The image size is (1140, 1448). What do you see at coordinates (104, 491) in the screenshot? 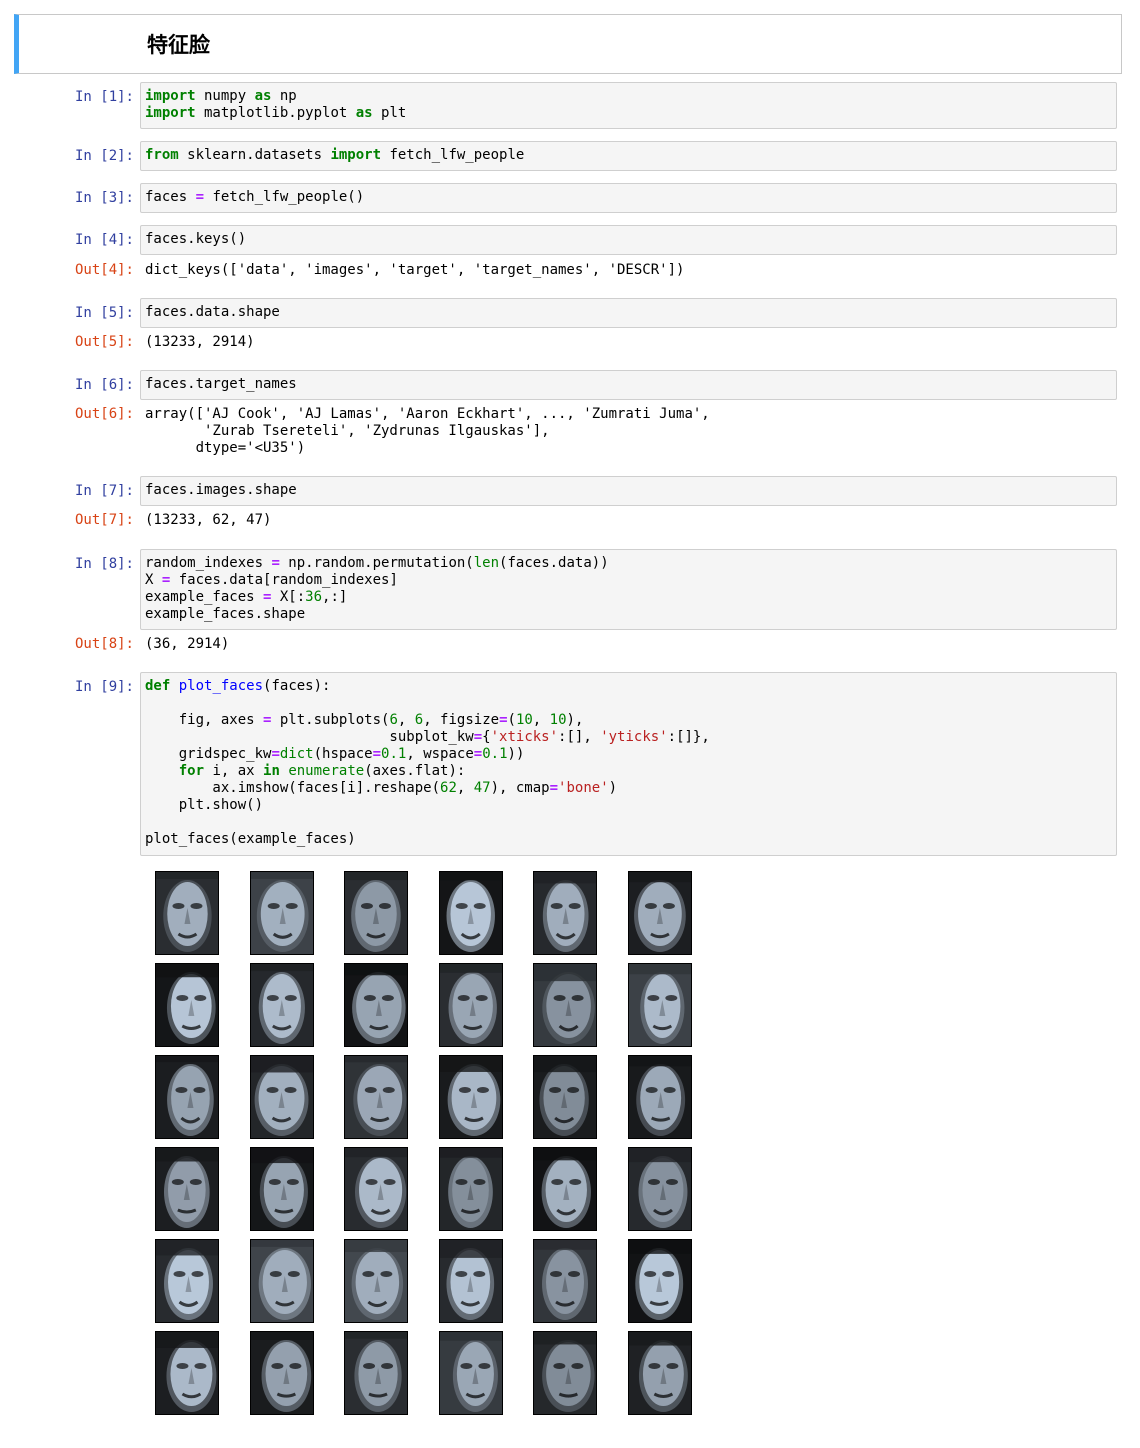
I see `in-prompt-7: In [7]:` at bounding box center [104, 491].